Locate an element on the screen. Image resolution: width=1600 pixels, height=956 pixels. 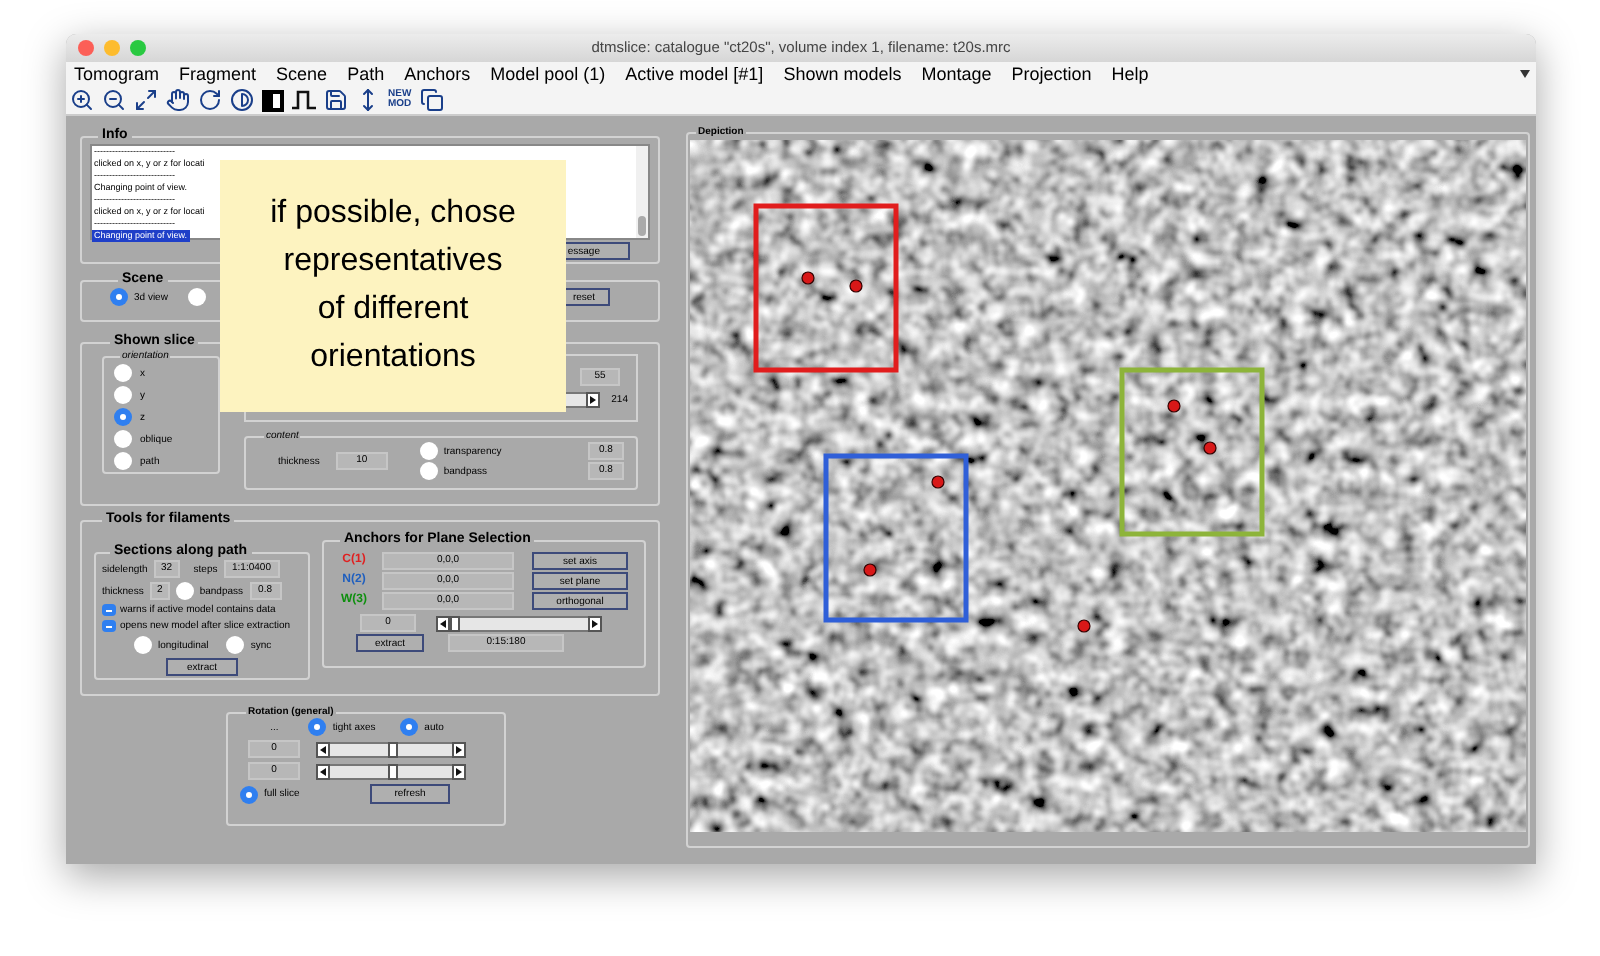
menu-item: Scene is located at coordinates (302, 74).